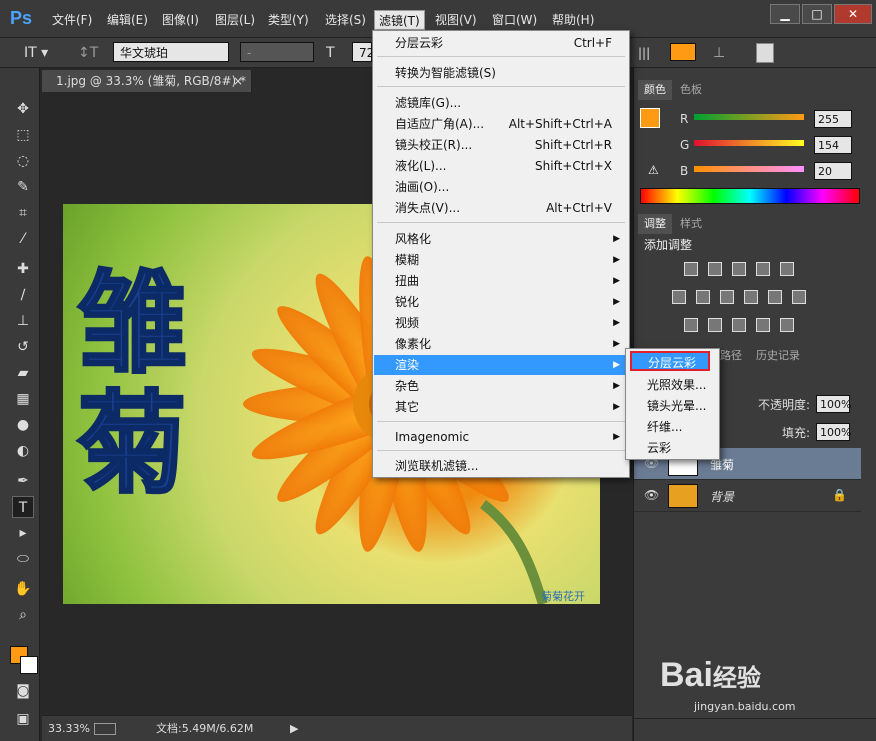  What do you see at coordinates (787, 269) in the screenshot?
I see `vibrance-icon` at bounding box center [787, 269].